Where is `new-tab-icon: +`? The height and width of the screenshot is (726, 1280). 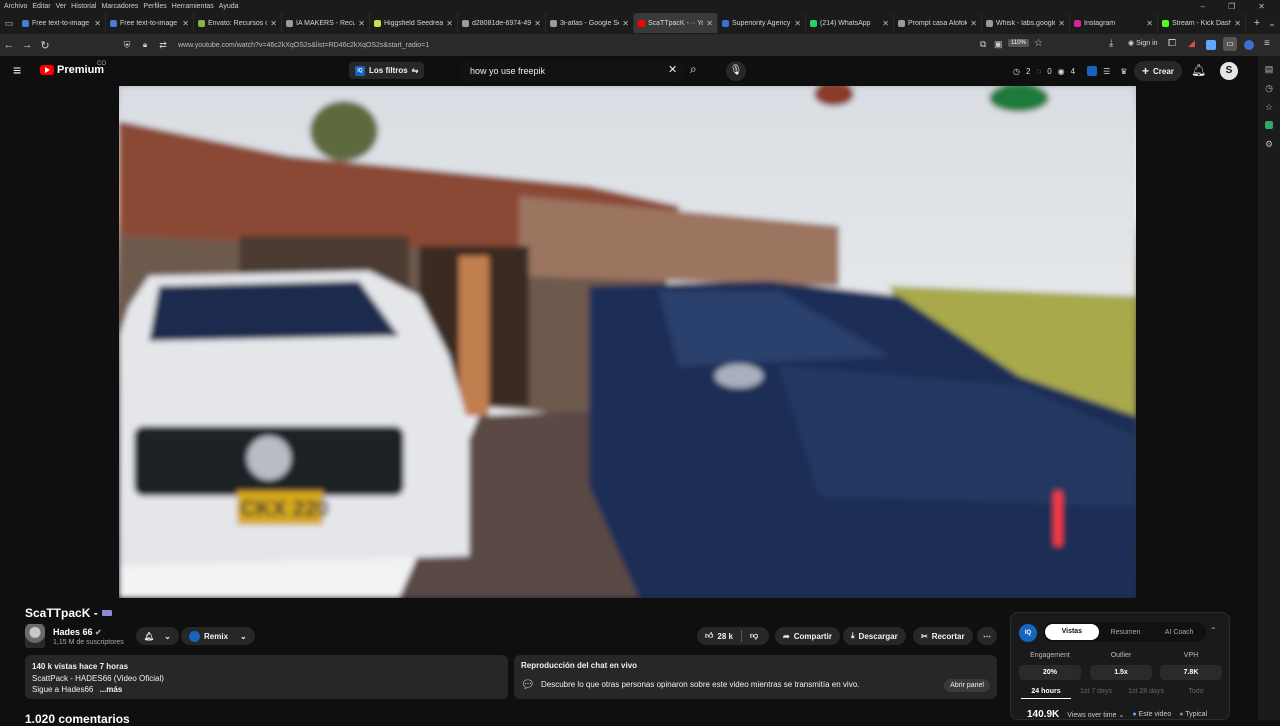
new-tab-icon: + is located at coordinates (1257, 23).